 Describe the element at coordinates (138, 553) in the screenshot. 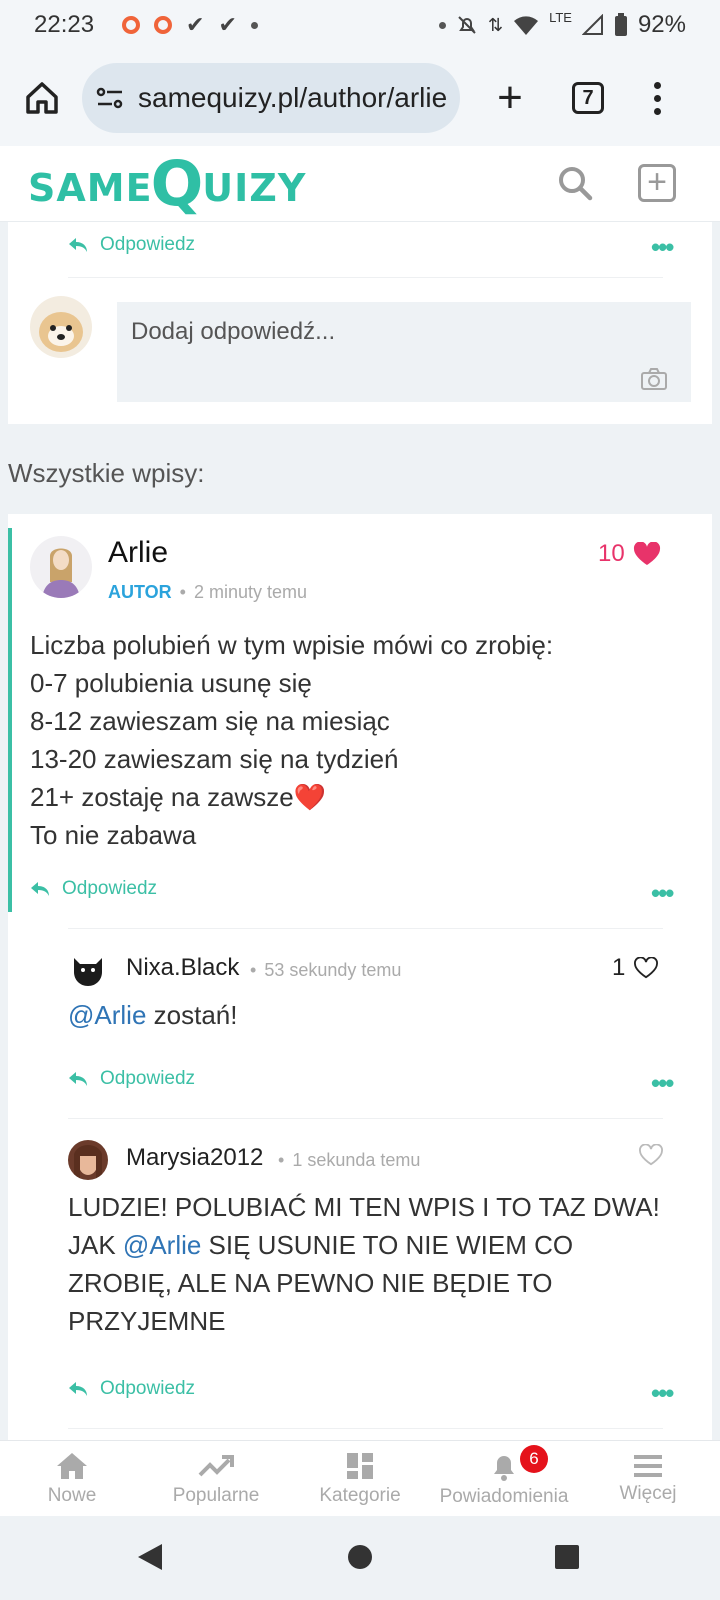

I see `post-author-name: Arlie` at that location.